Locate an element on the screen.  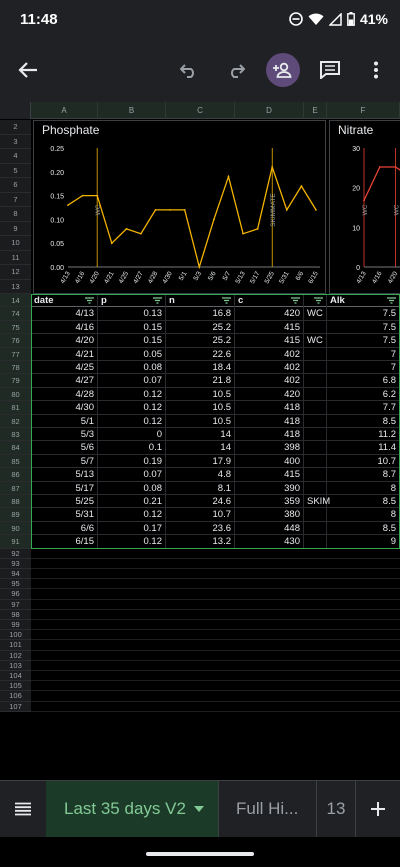
cell-date: 6/15 is located at coordinates (64, 542).